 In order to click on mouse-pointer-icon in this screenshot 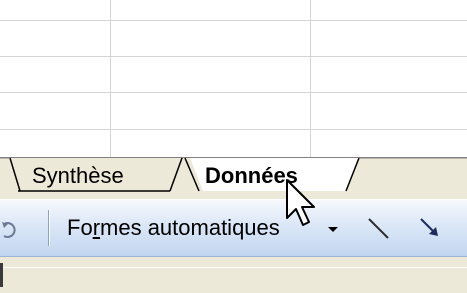, I will do `click(300, 202)`.